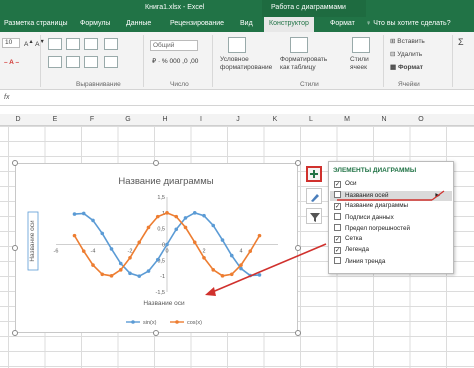 The image size is (474, 368). What do you see at coordinates (314, 216) in the screenshot?
I see `chart-filters-button` at bounding box center [314, 216].